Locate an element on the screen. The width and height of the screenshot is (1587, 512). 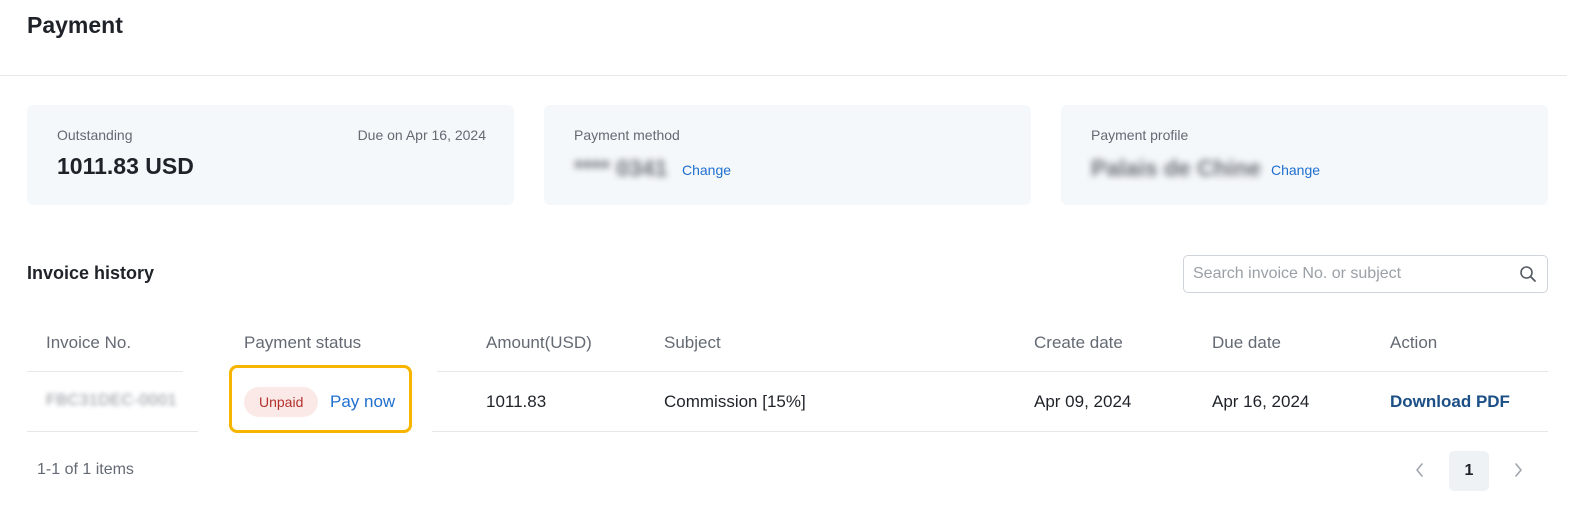
payment-profile-card: Payment profile Palais de Chine Change is located at coordinates (1304, 155).